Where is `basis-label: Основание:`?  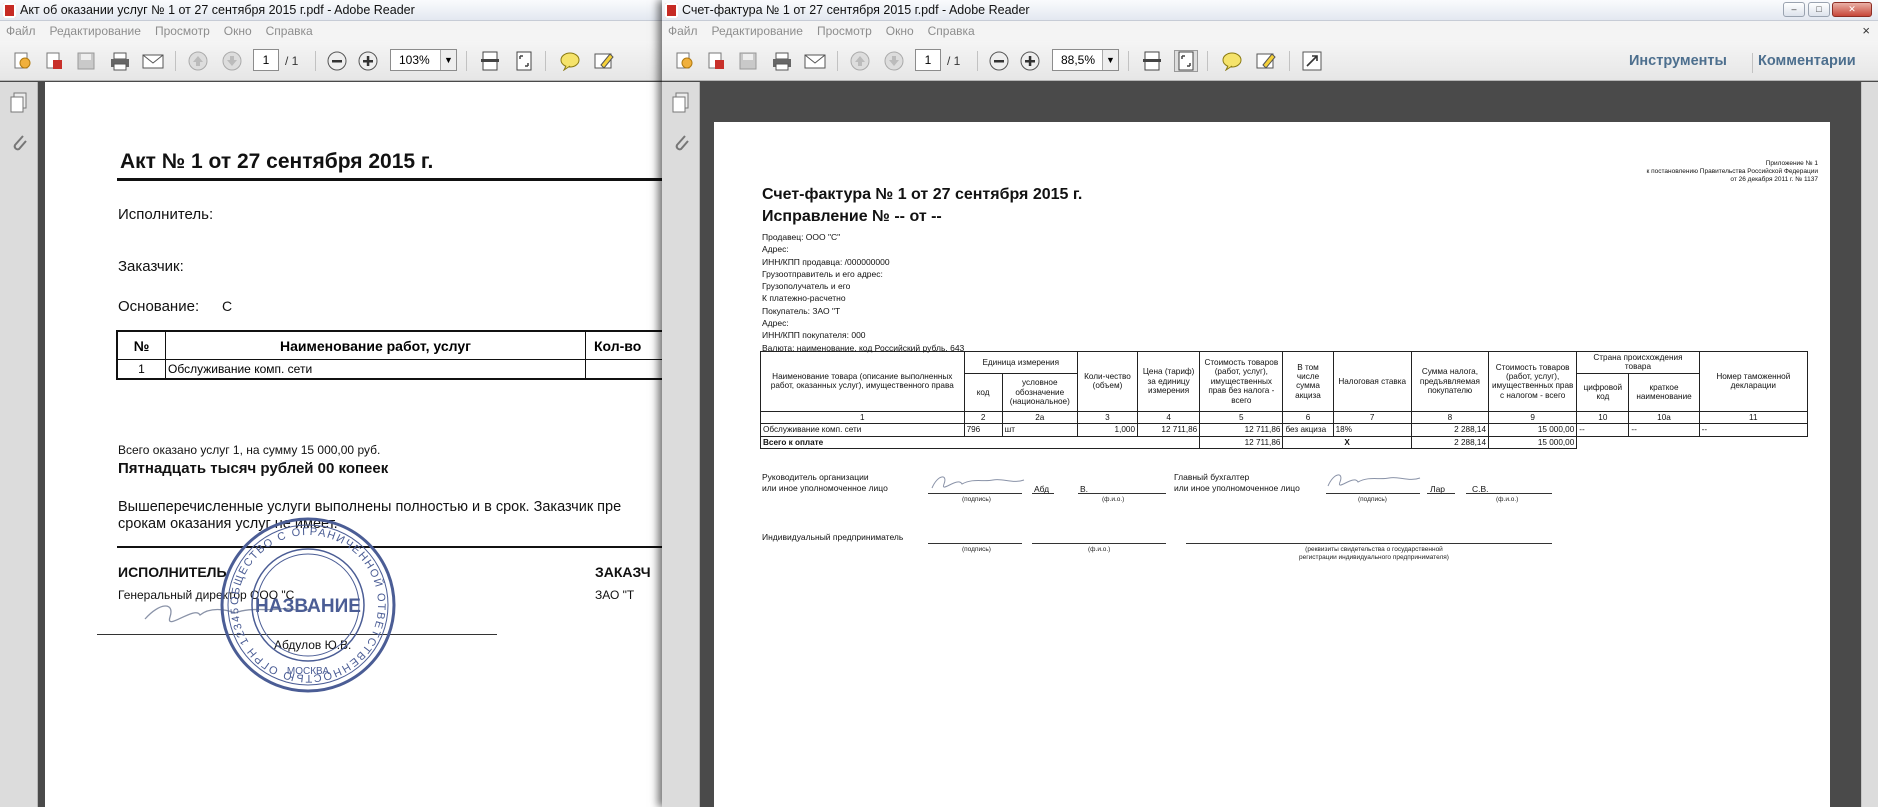 basis-label: Основание: is located at coordinates (159, 306).